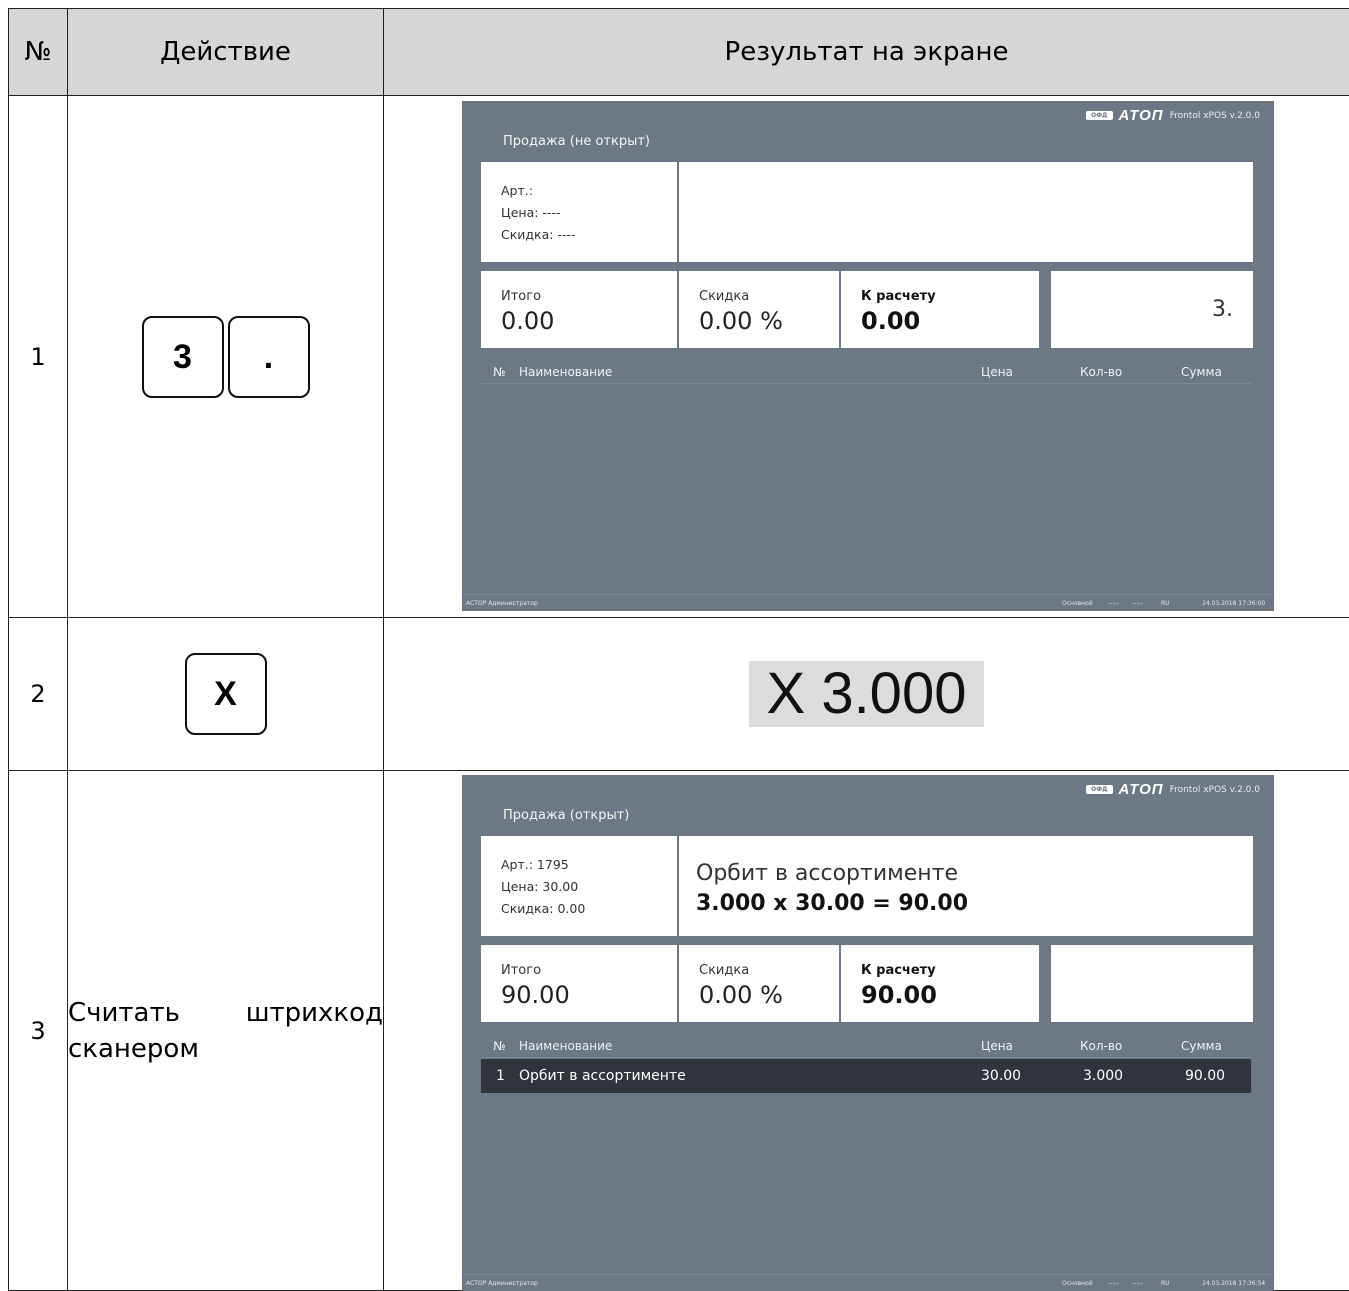 The width and height of the screenshot is (1349, 1291). Describe the element at coordinates (576, 141) in the screenshot. I see `sale-mode: Продажа (не открыт)` at that location.